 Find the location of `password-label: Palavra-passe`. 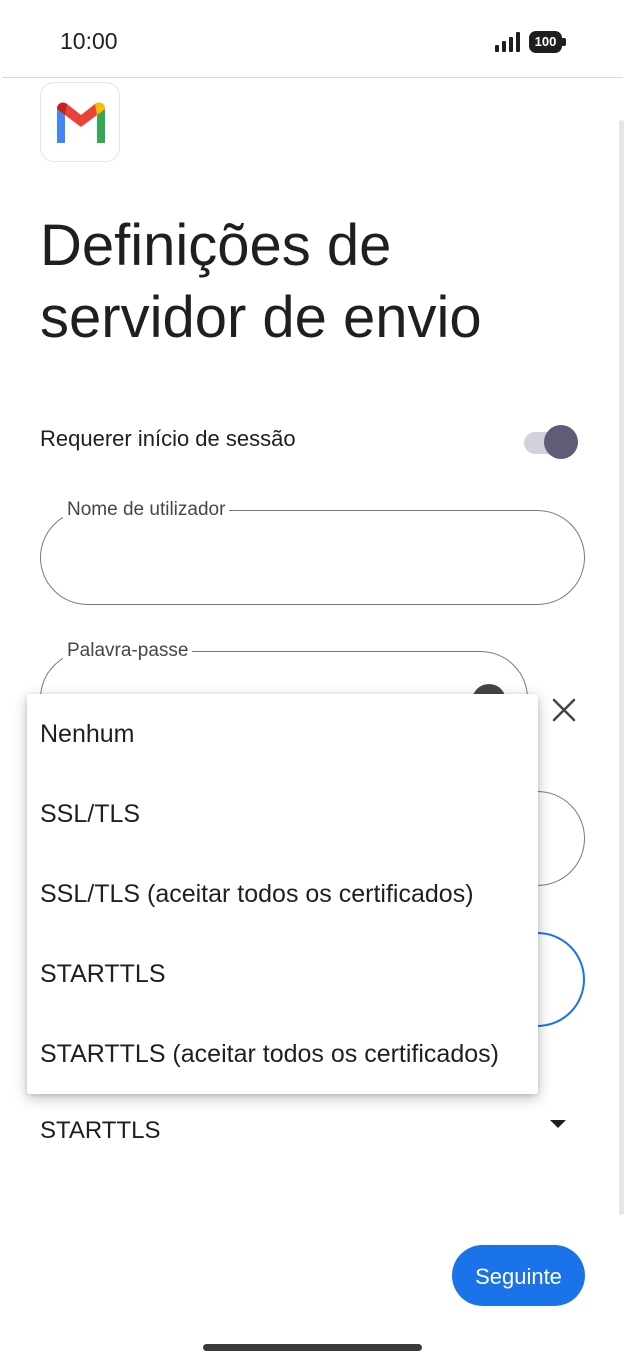

password-label: Palavra-passe is located at coordinates (128, 651).